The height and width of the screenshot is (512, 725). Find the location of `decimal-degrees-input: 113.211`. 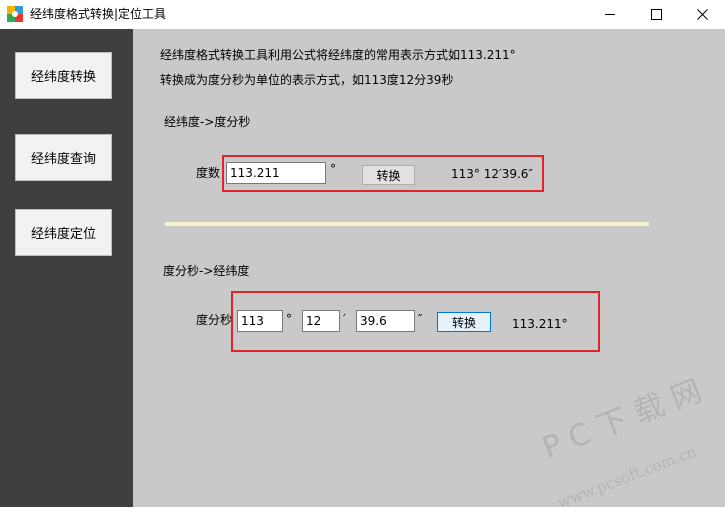

decimal-degrees-input: 113.211 is located at coordinates (276, 173).